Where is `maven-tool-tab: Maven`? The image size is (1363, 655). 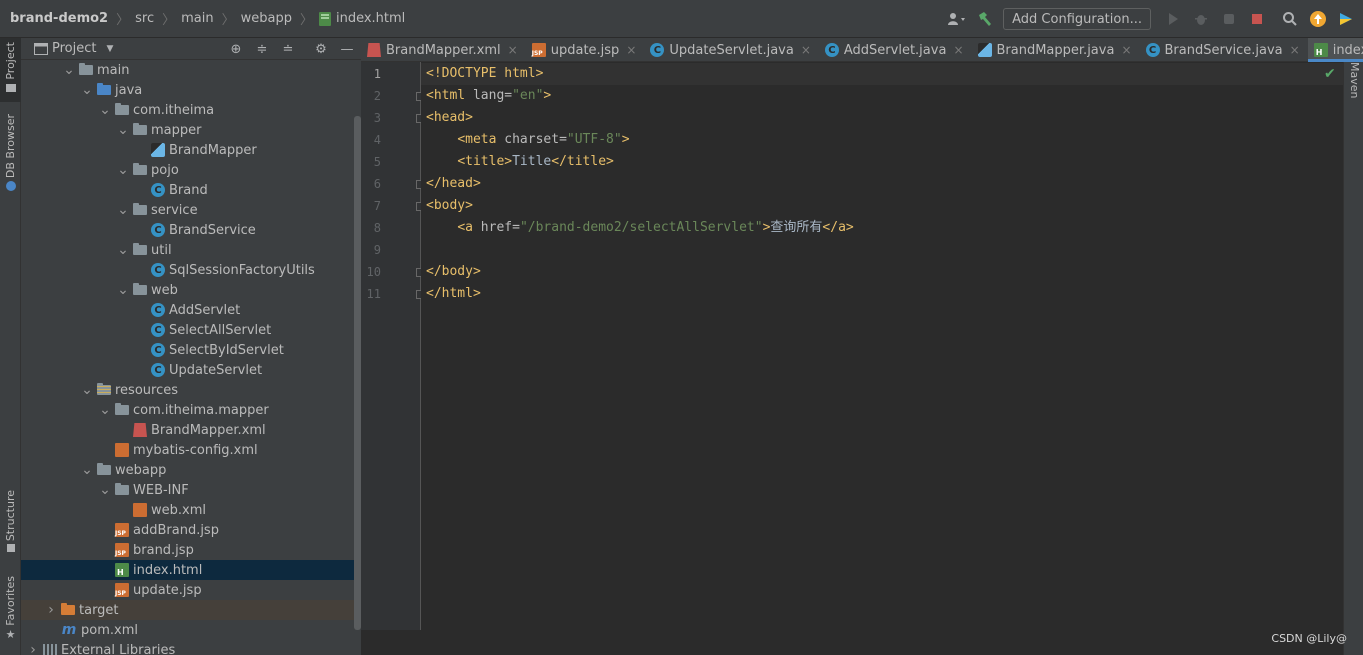
maven-tool-tab: Maven is located at coordinates (1354, 80).